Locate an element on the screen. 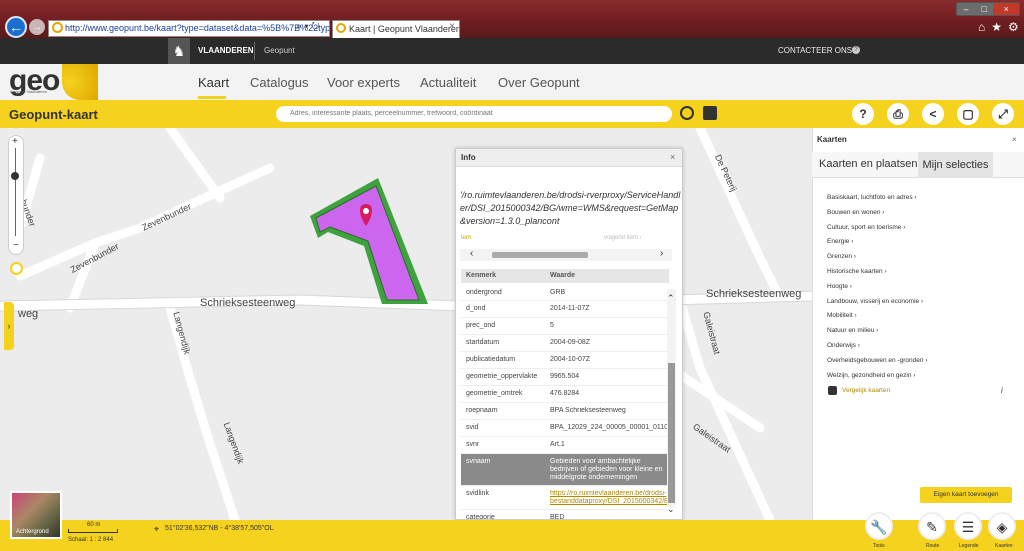 This screenshot has width=1024, height=551. row-key: svidlink is located at coordinates (477, 493).